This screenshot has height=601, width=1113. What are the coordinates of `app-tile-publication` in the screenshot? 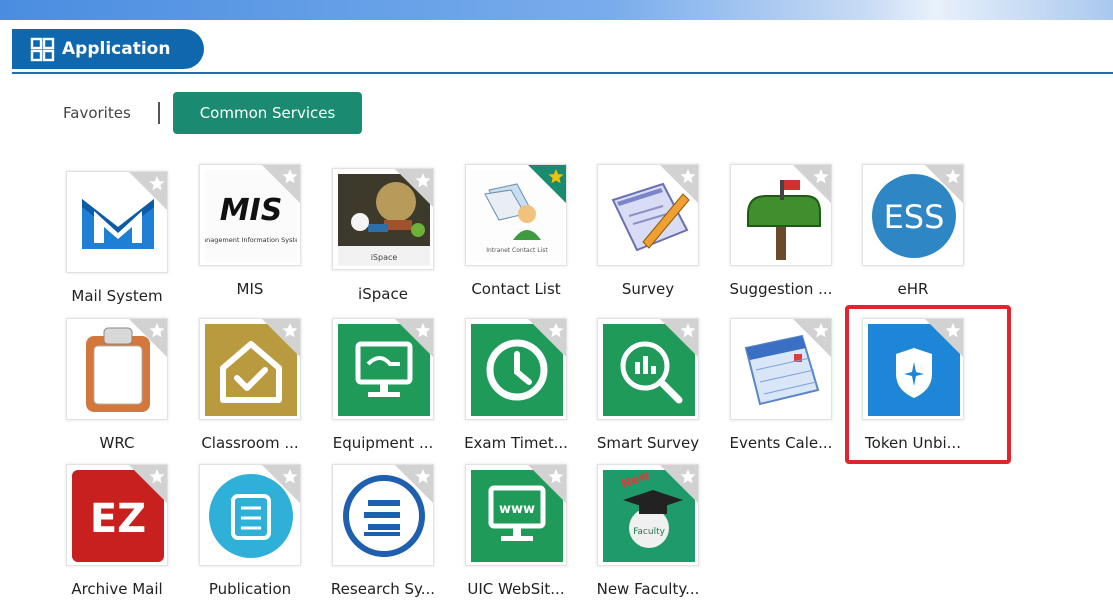 It's located at (250, 515).